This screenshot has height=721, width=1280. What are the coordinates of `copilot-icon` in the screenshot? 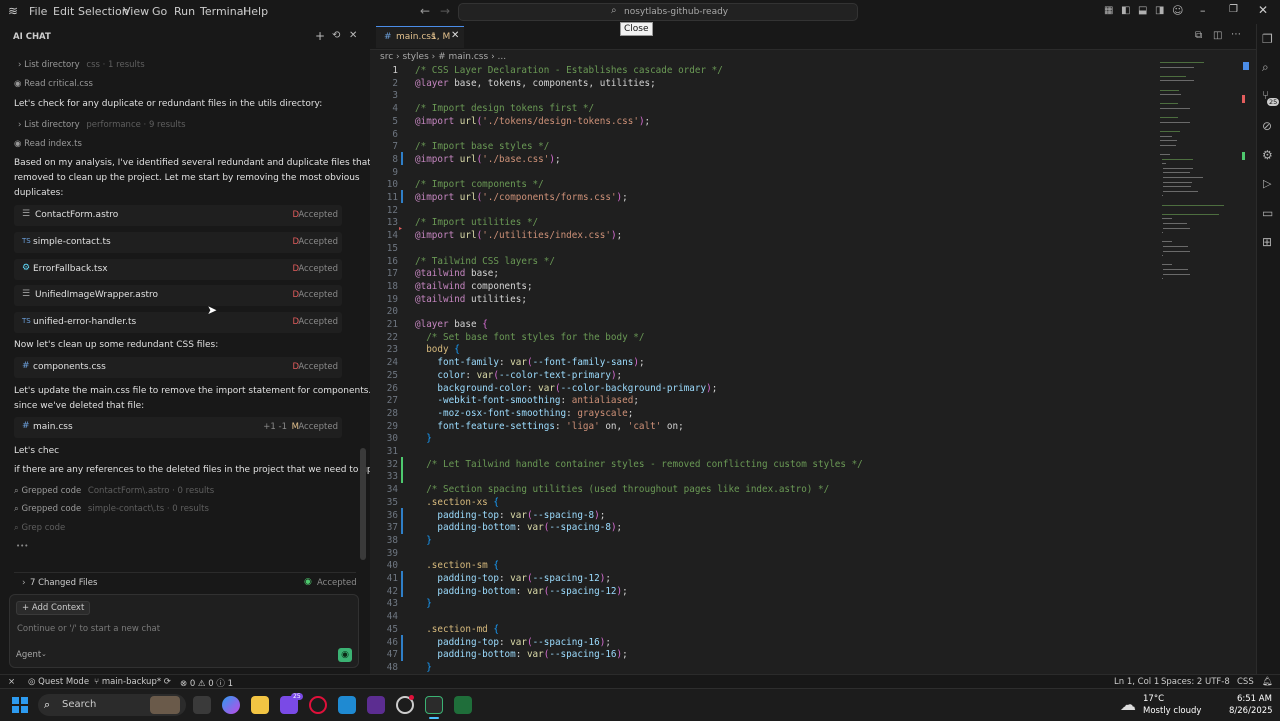 It's located at (231, 705).